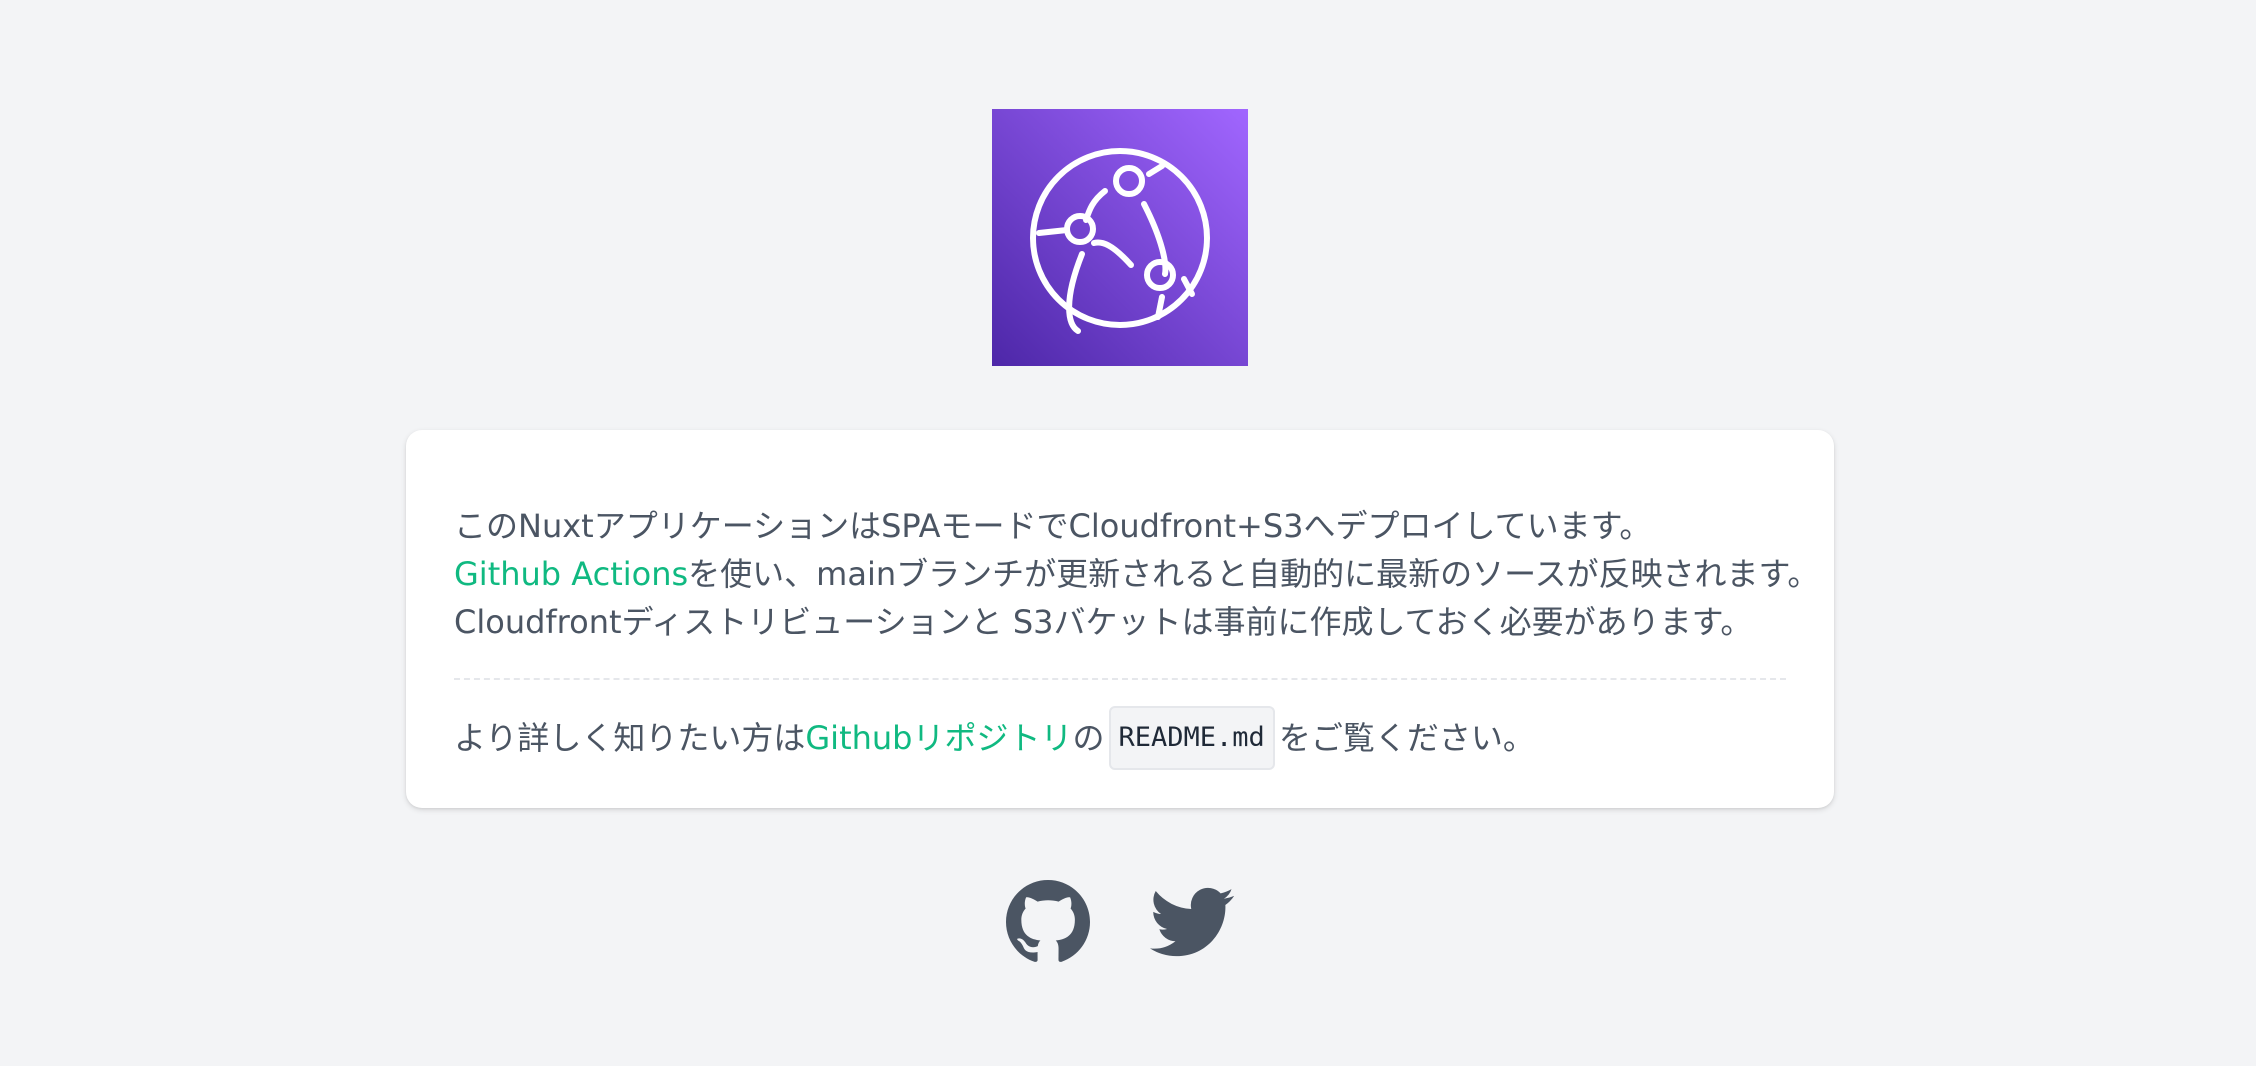 The width and height of the screenshot is (2256, 1066). I want to click on cloudfront-logo, so click(1120, 237).